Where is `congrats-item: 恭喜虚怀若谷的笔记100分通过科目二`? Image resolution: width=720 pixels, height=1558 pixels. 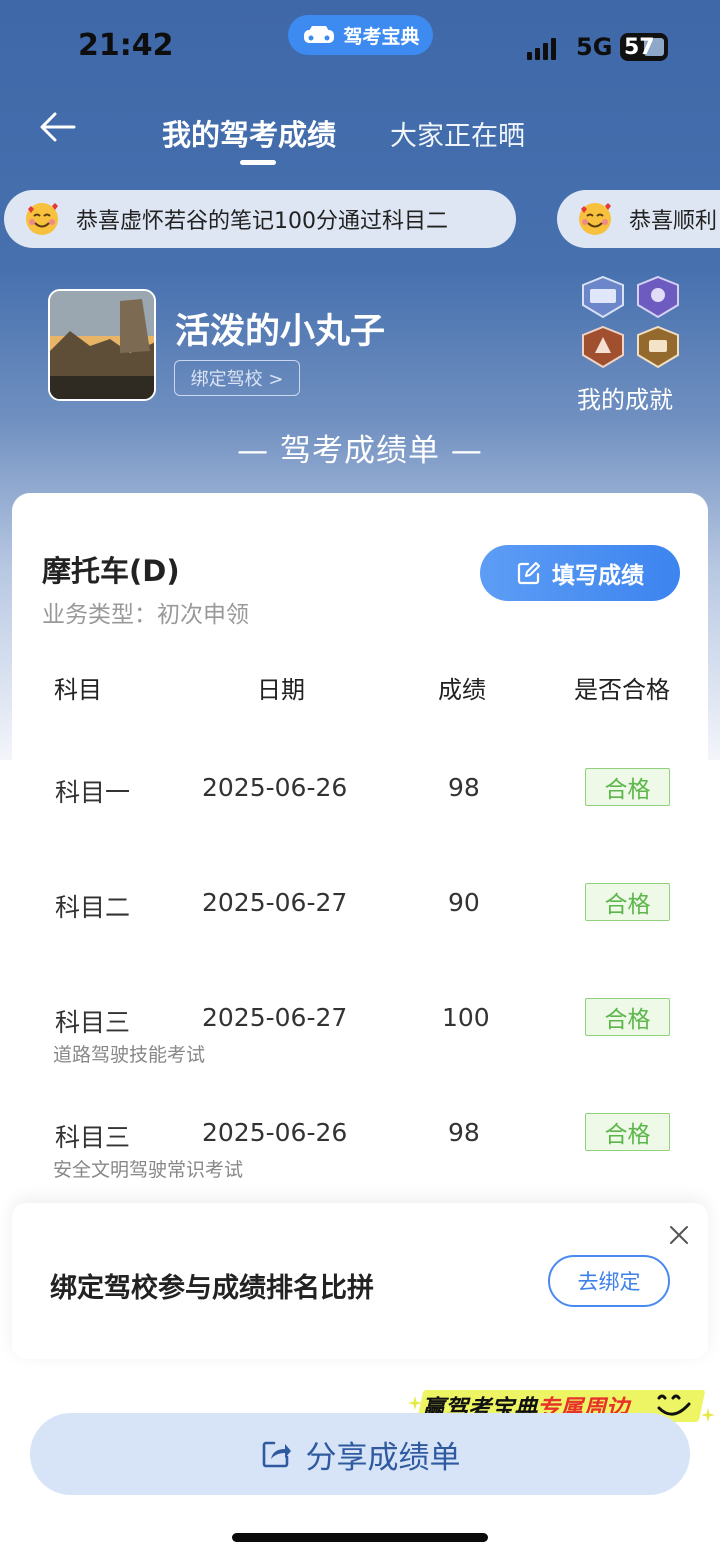
congrats-item: 恭喜虚怀若谷的笔记100分通过科目二 is located at coordinates (260, 219).